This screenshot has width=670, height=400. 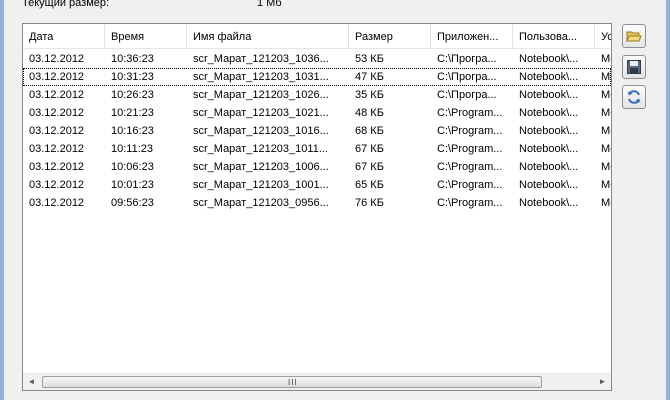 I want to click on refresh-icon, so click(x=634, y=97).